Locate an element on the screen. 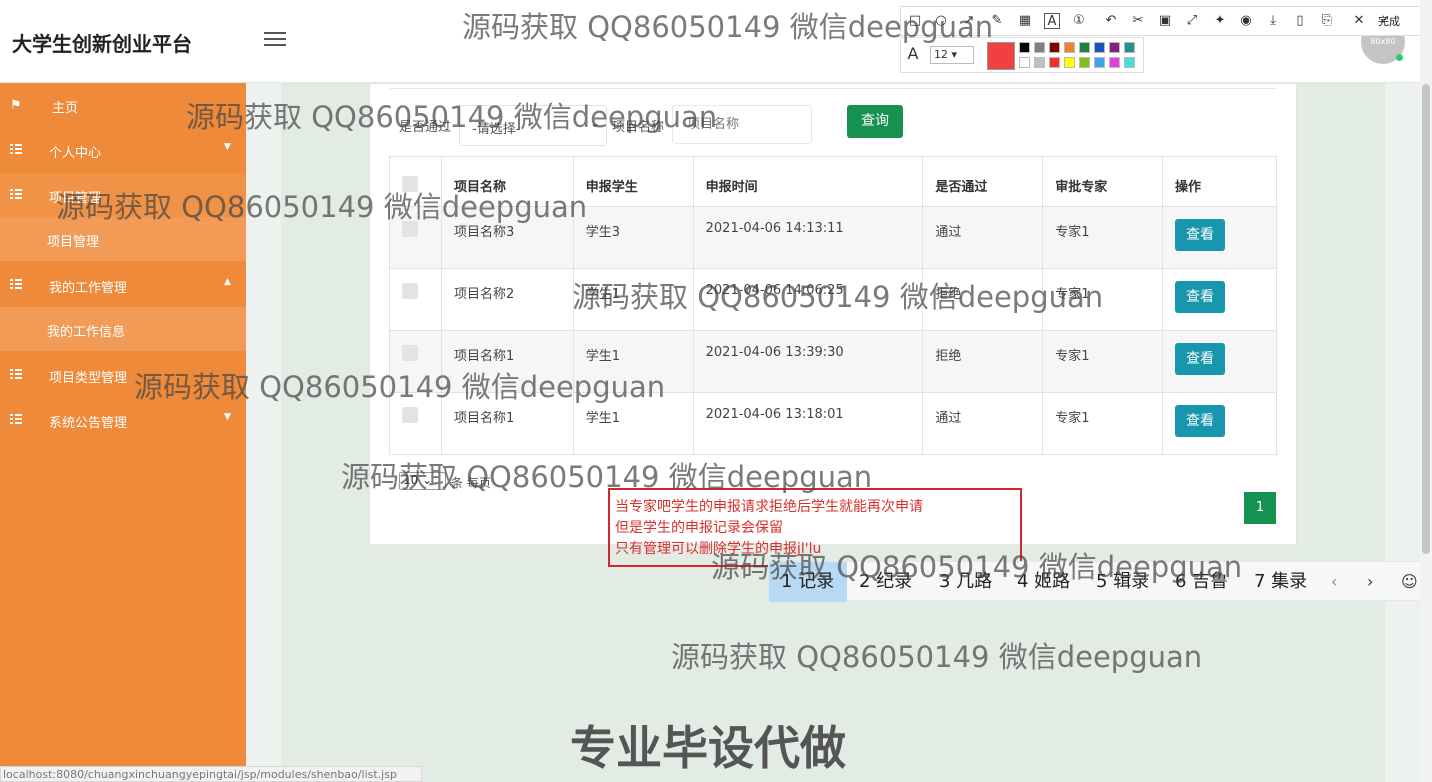 The height and width of the screenshot is (782, 1432). arrow-icon: ↗ is located at coordinates (969, 21).